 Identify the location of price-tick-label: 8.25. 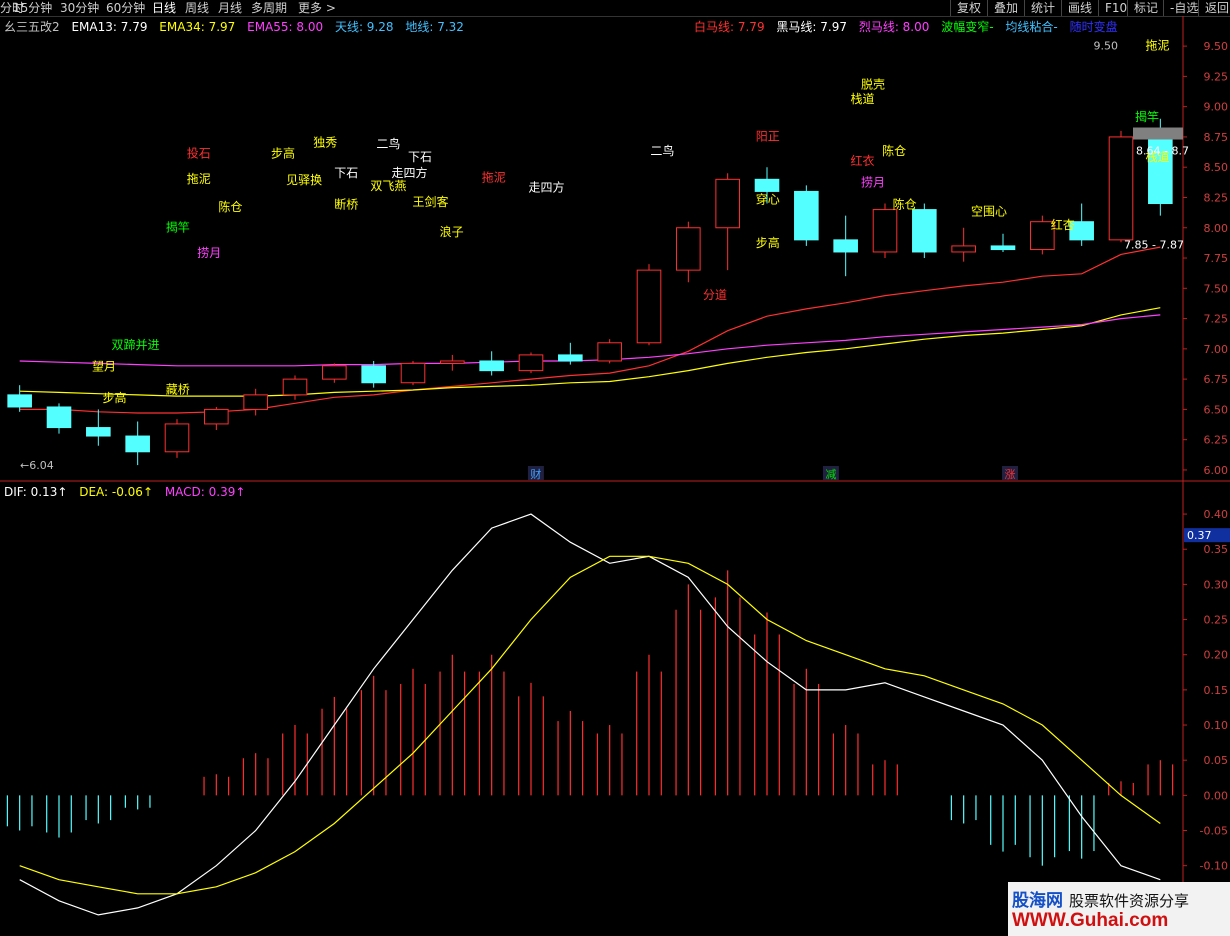
(1216, 197).